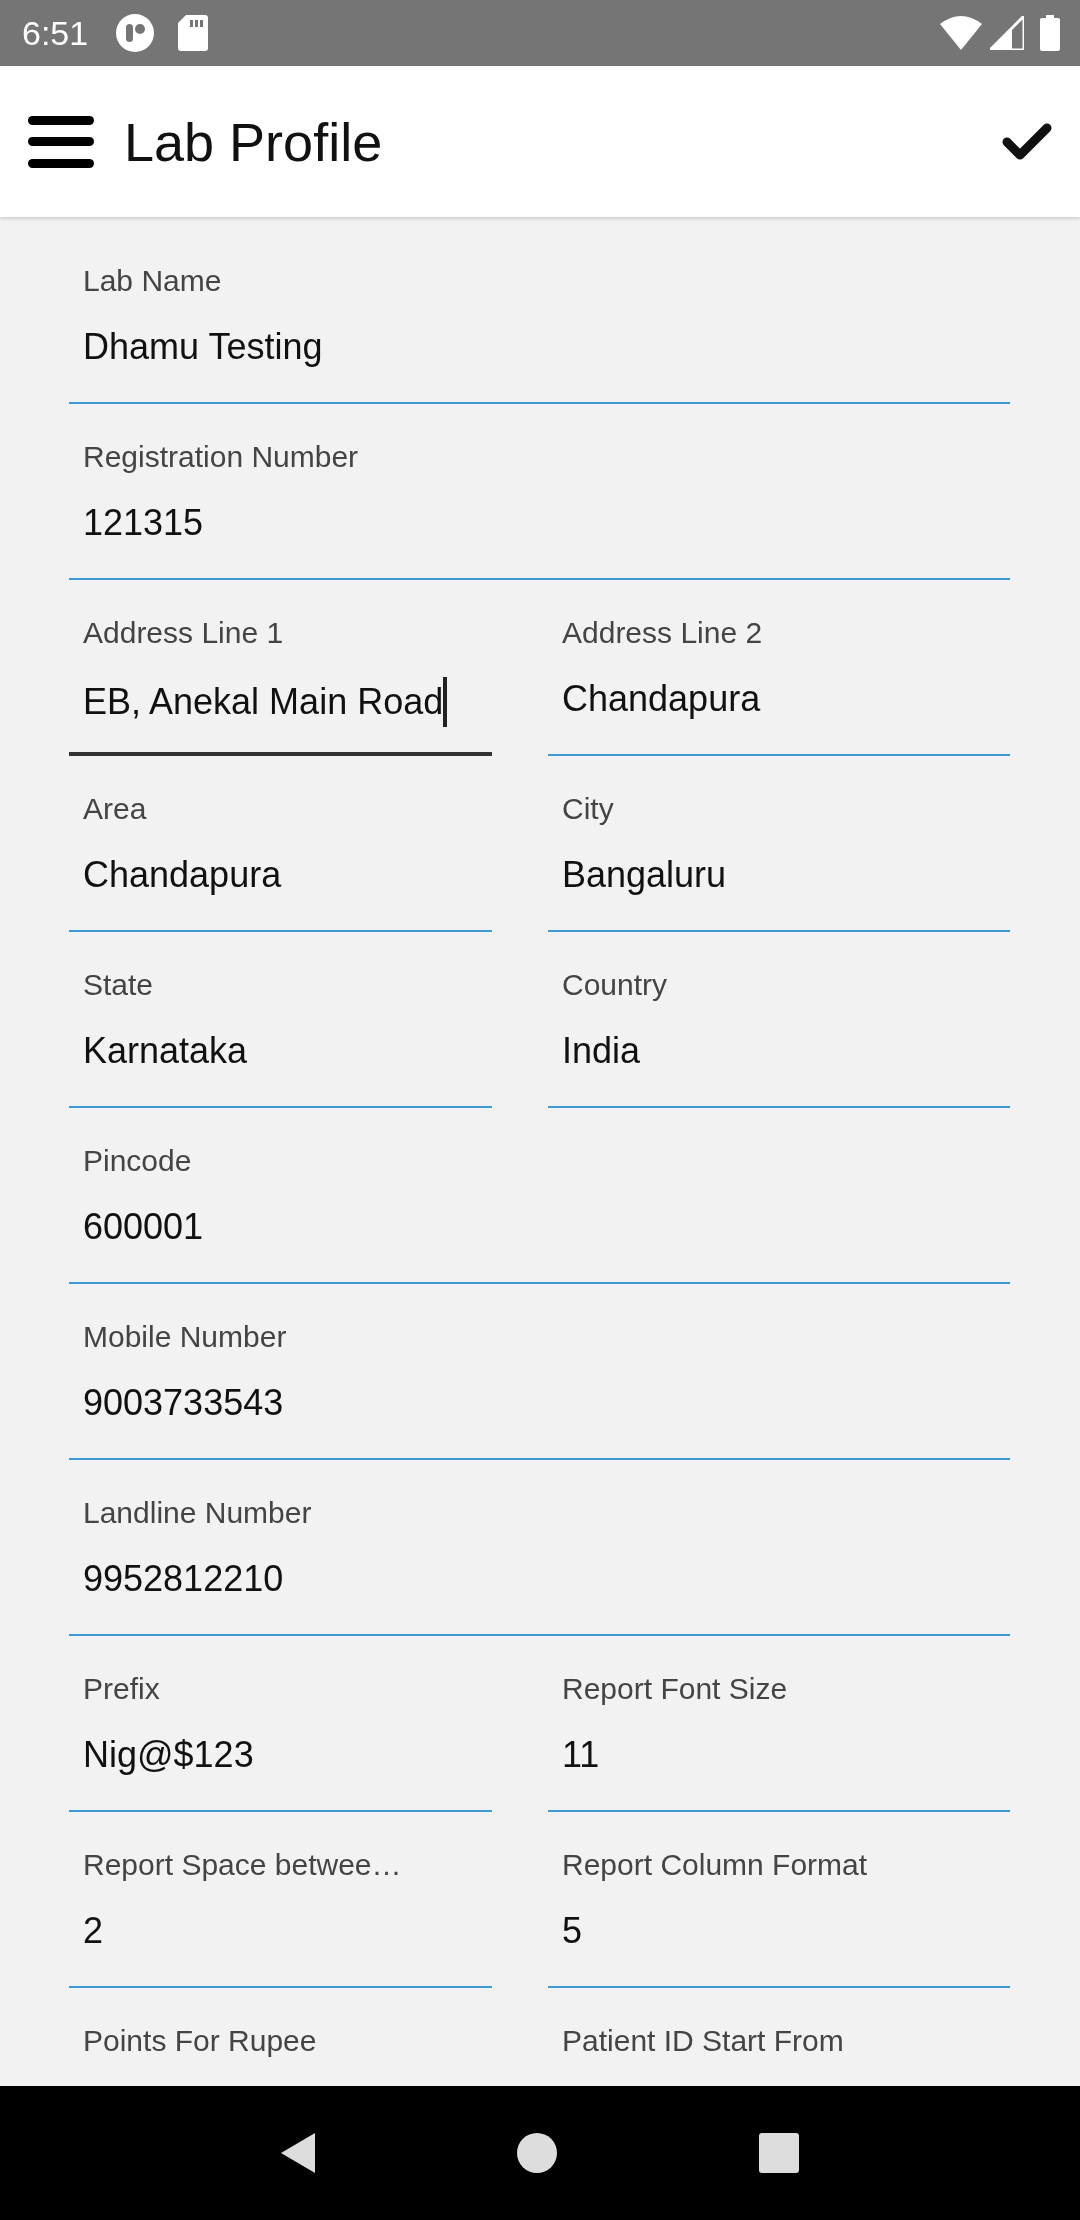 The image size is (1080, 2220). Describe the element at coordinates (779, 1900) in the screenshot. I see `text-field: Report Column Format 5` at that location.